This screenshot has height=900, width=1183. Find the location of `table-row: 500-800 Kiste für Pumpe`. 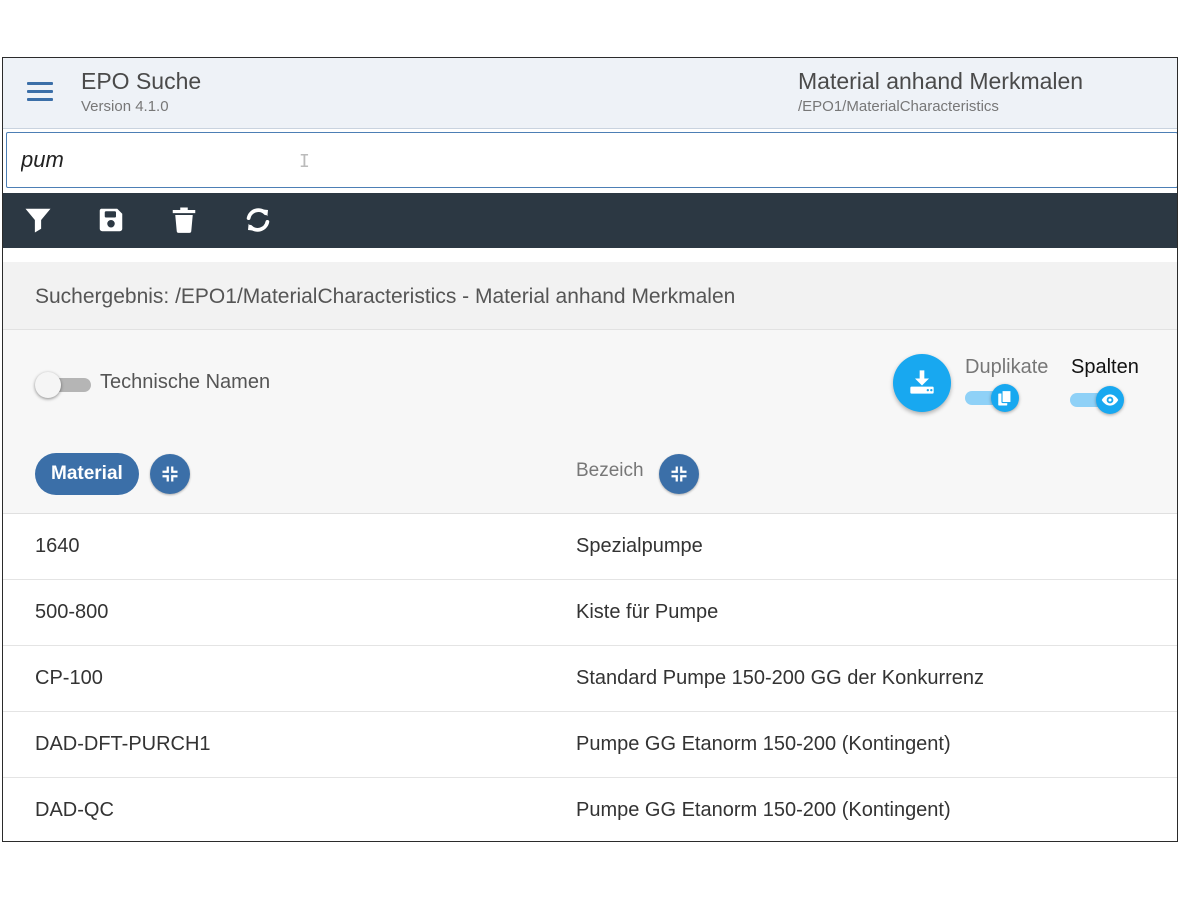

table-row: 500-800 Kiste für Pumpe is located at coordinates (590, 613).